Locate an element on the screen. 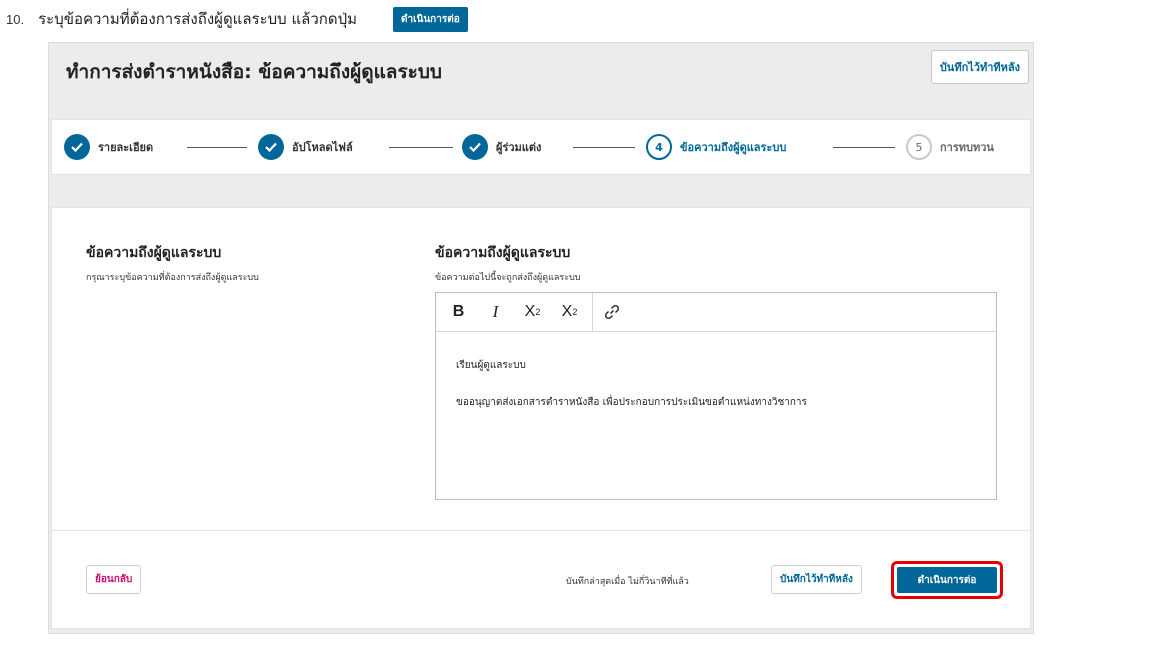  italic-button: I is located at coordinates (495, 312).